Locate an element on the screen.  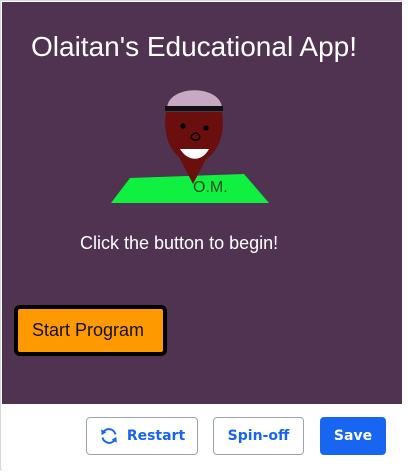
instruction-text: Click the button to begin! is located at coordinates (179, 243).